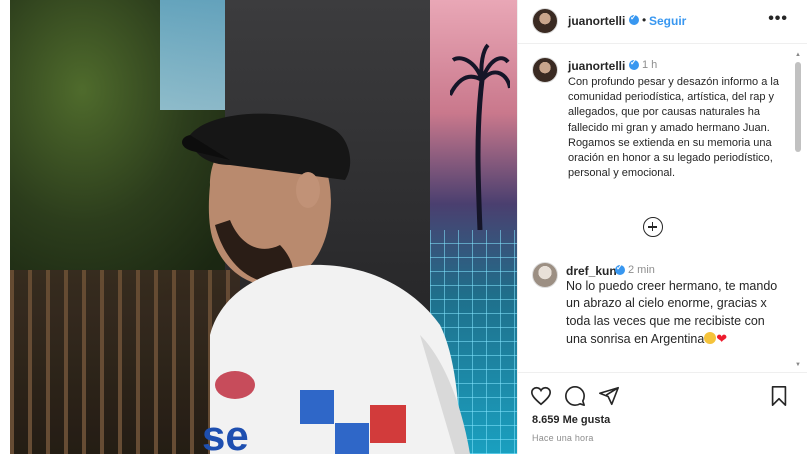 The image size is (807, 454). Describe the element at coordinates (609, 396) in the screenshot. I see `share-icon` at that location.